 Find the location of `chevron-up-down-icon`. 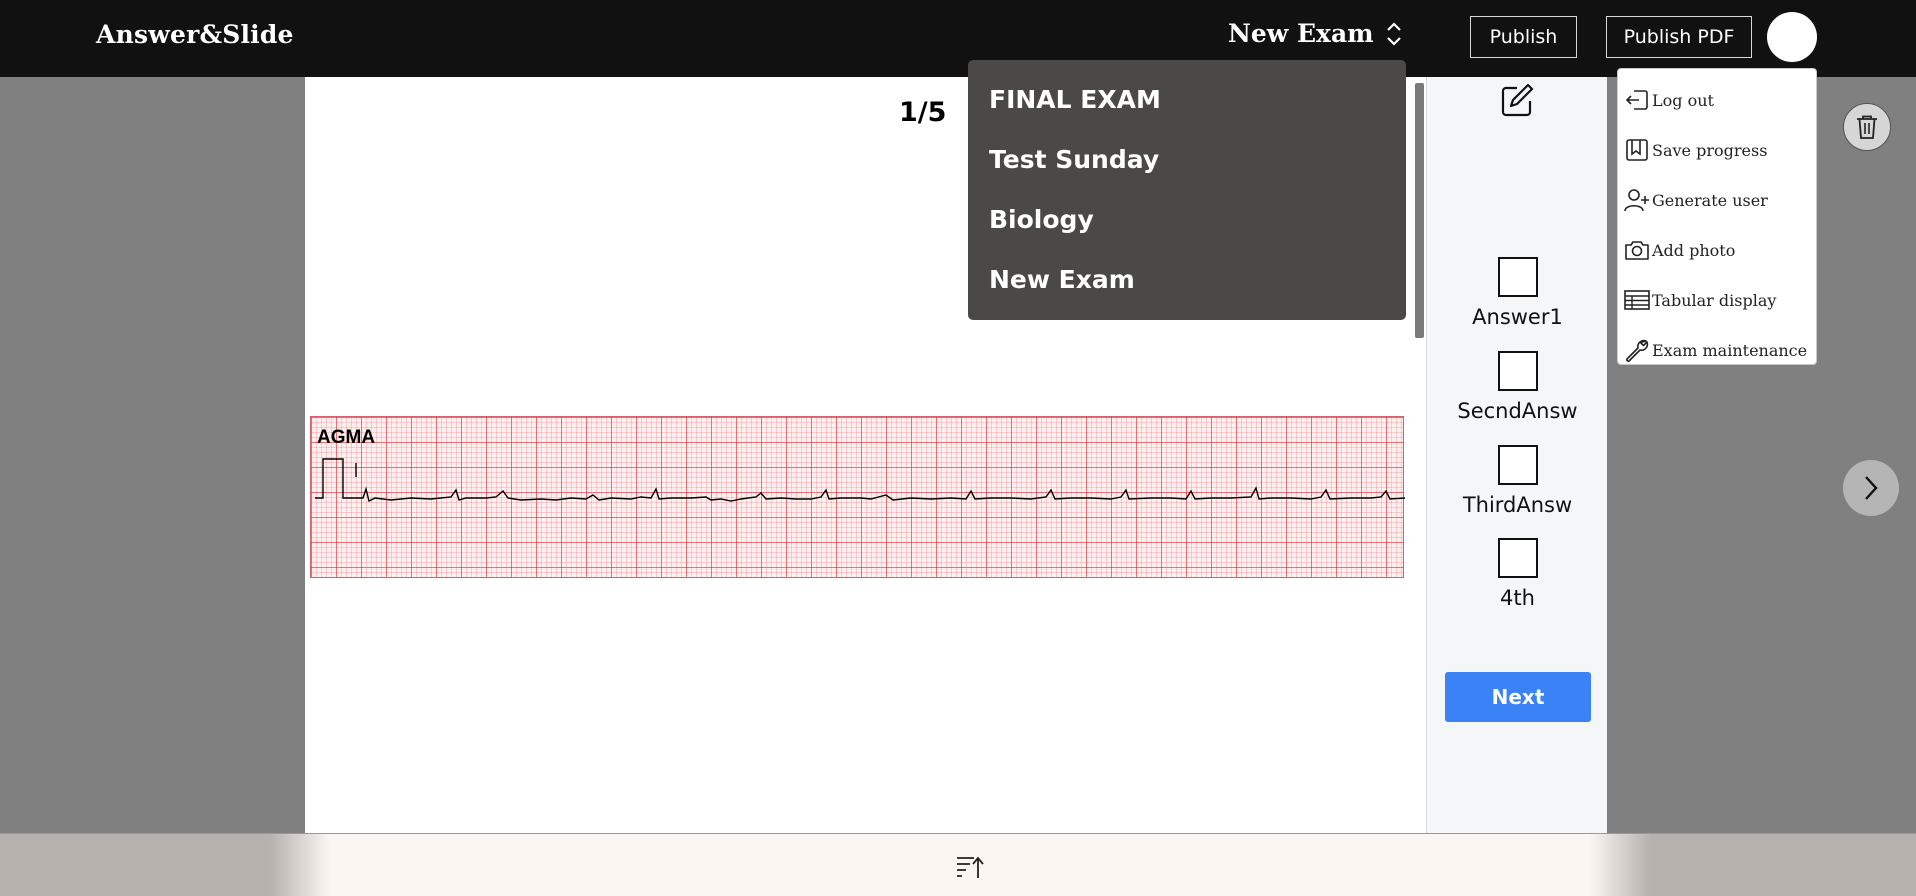

chevron-up-down-icon is located at coordinates (1393, 33).